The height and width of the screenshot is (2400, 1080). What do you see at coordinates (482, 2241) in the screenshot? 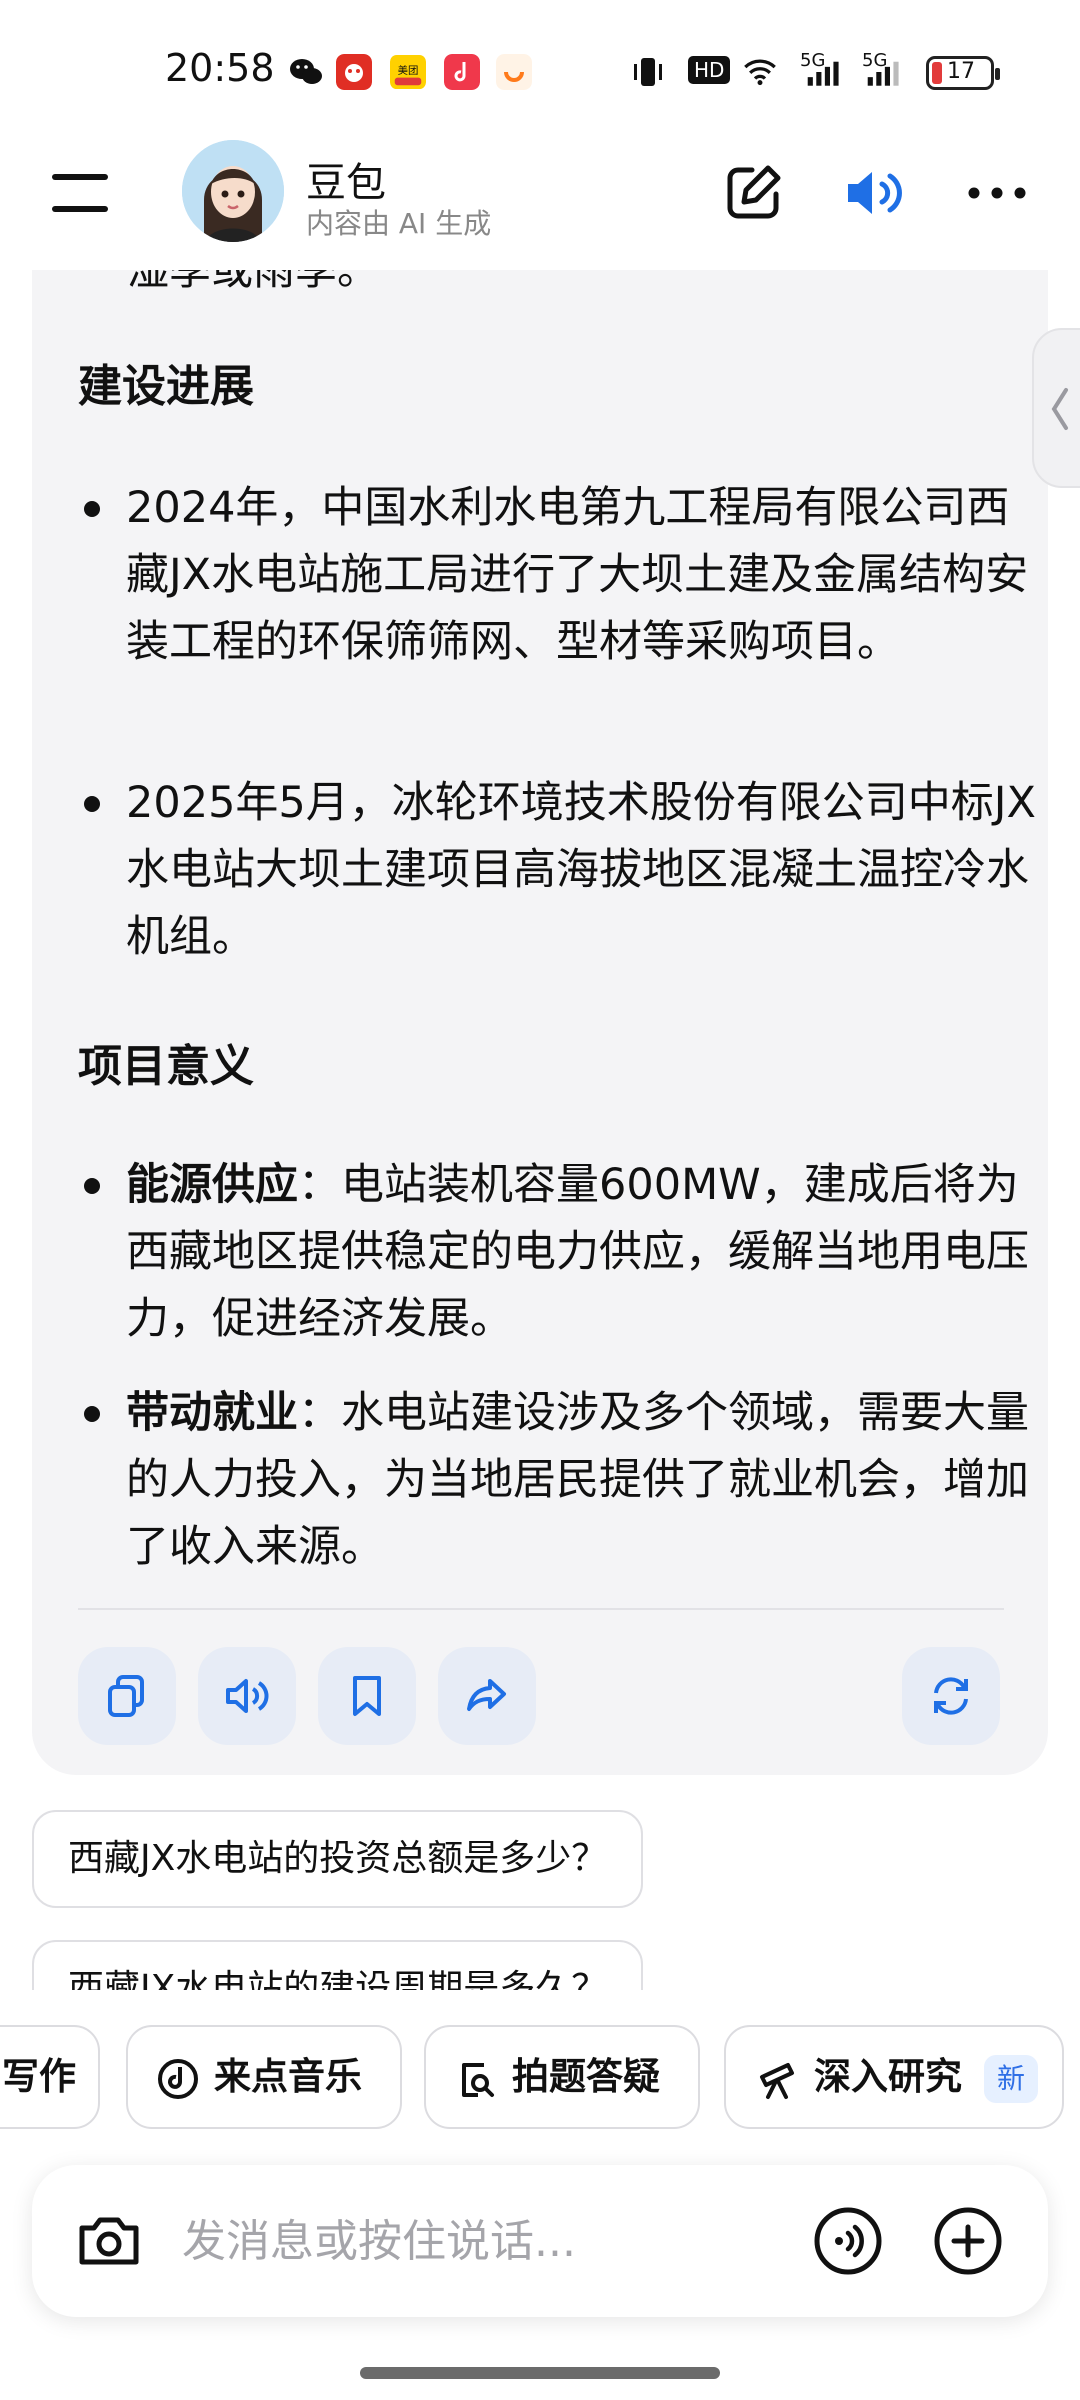
I see `message-input` at bounding box center [482, 2241].